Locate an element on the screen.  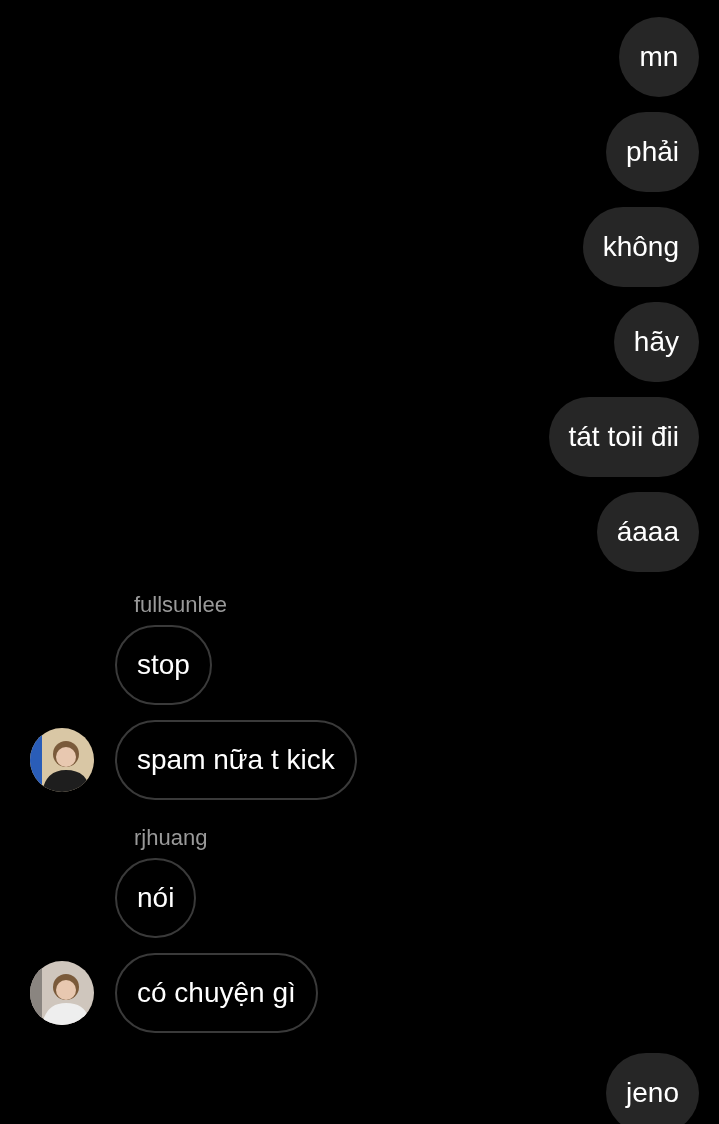
message-bubble: hãy is located at coordinates (656, 342).